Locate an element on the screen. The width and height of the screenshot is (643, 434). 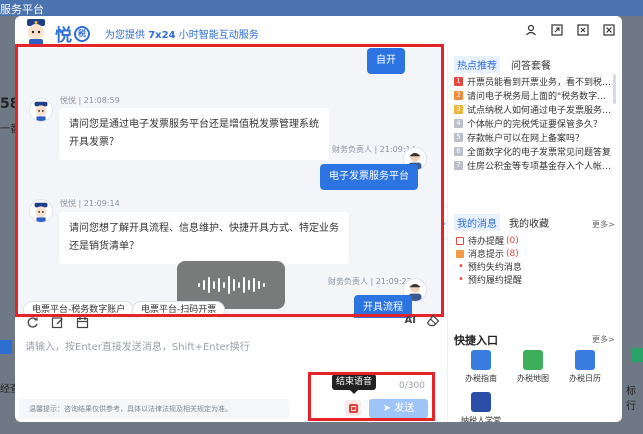
tab-my-messages: 我的消息 is located at coordinates (477, 222).